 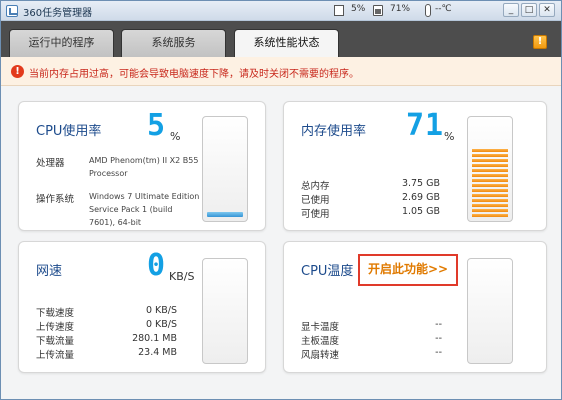 What do you see at coordinates (69, 131) in the screenshot?
I see `cpu-usage-title: CPU使用率` at bounding box center [69, 131].